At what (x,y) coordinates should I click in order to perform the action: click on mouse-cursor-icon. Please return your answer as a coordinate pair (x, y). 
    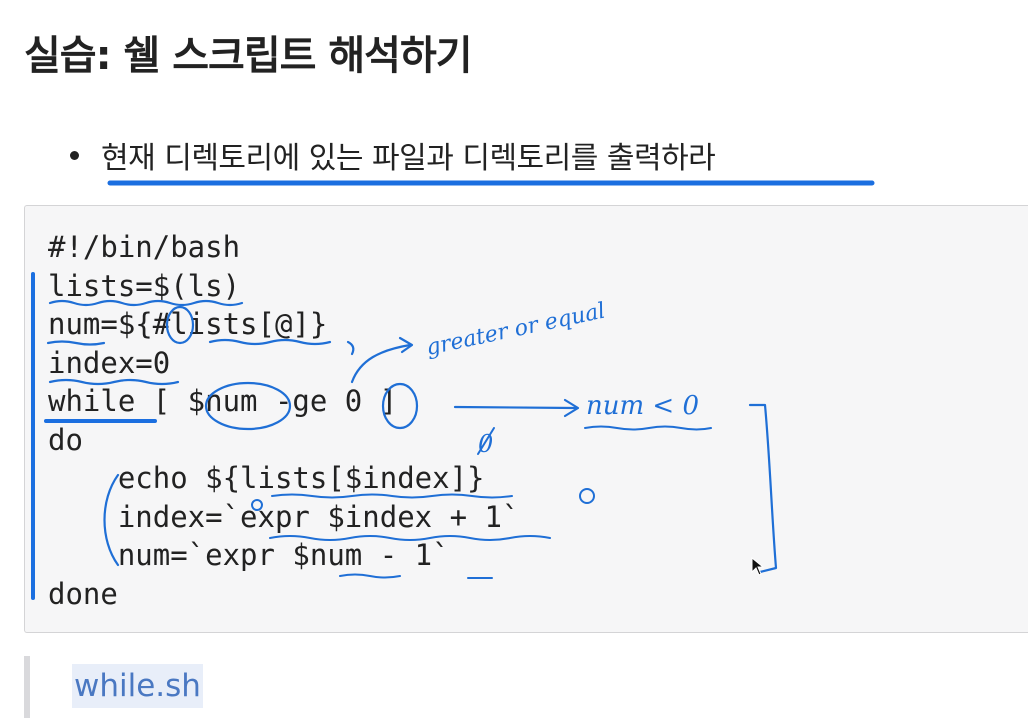
    Looking at the image, I should click on (758, 566).